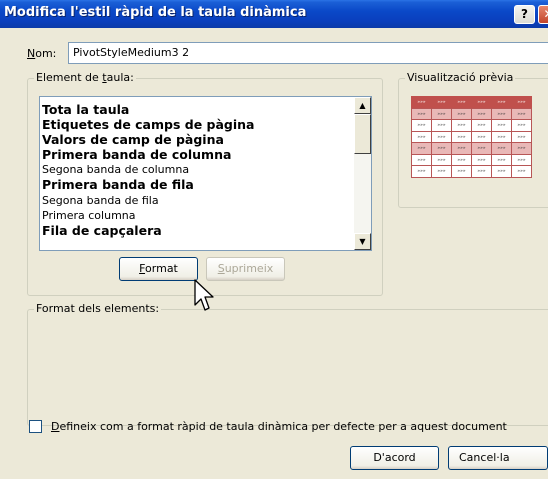  What do you see at coordinates (460, 77) in the screenshot?
I see `preview-legend: Visualització prèvia` at bounding box center [460, 77].